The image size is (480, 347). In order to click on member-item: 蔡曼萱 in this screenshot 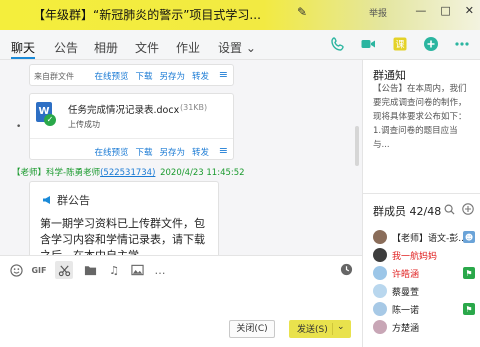, I will do `click(426, 291)`.